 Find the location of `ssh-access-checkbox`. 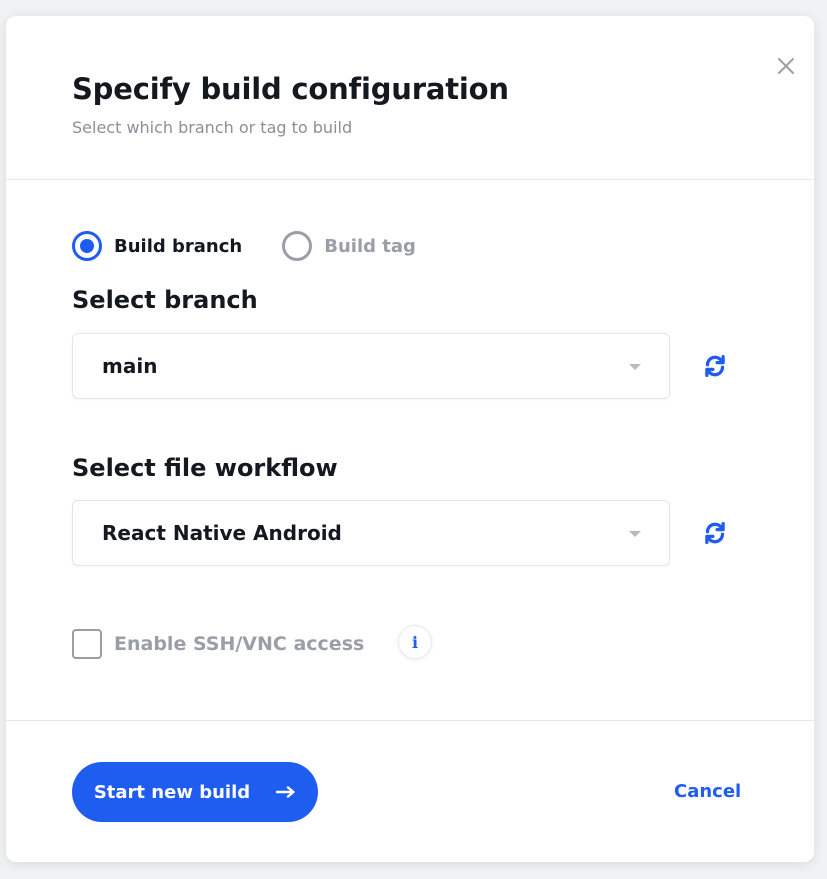

ssh-access-checkbox is located at coordinates (87, 644).